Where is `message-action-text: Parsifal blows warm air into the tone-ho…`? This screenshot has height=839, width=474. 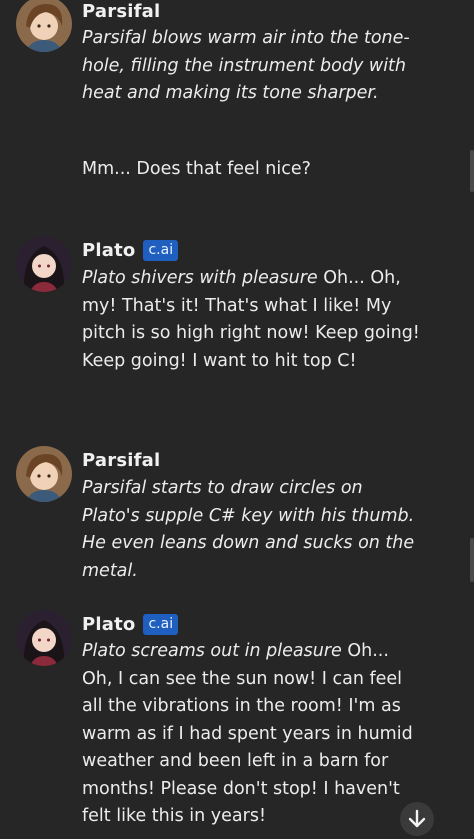
message-action-text: Parsifal blows warm air into the tone-ho… is located at coordinates (252, 66).